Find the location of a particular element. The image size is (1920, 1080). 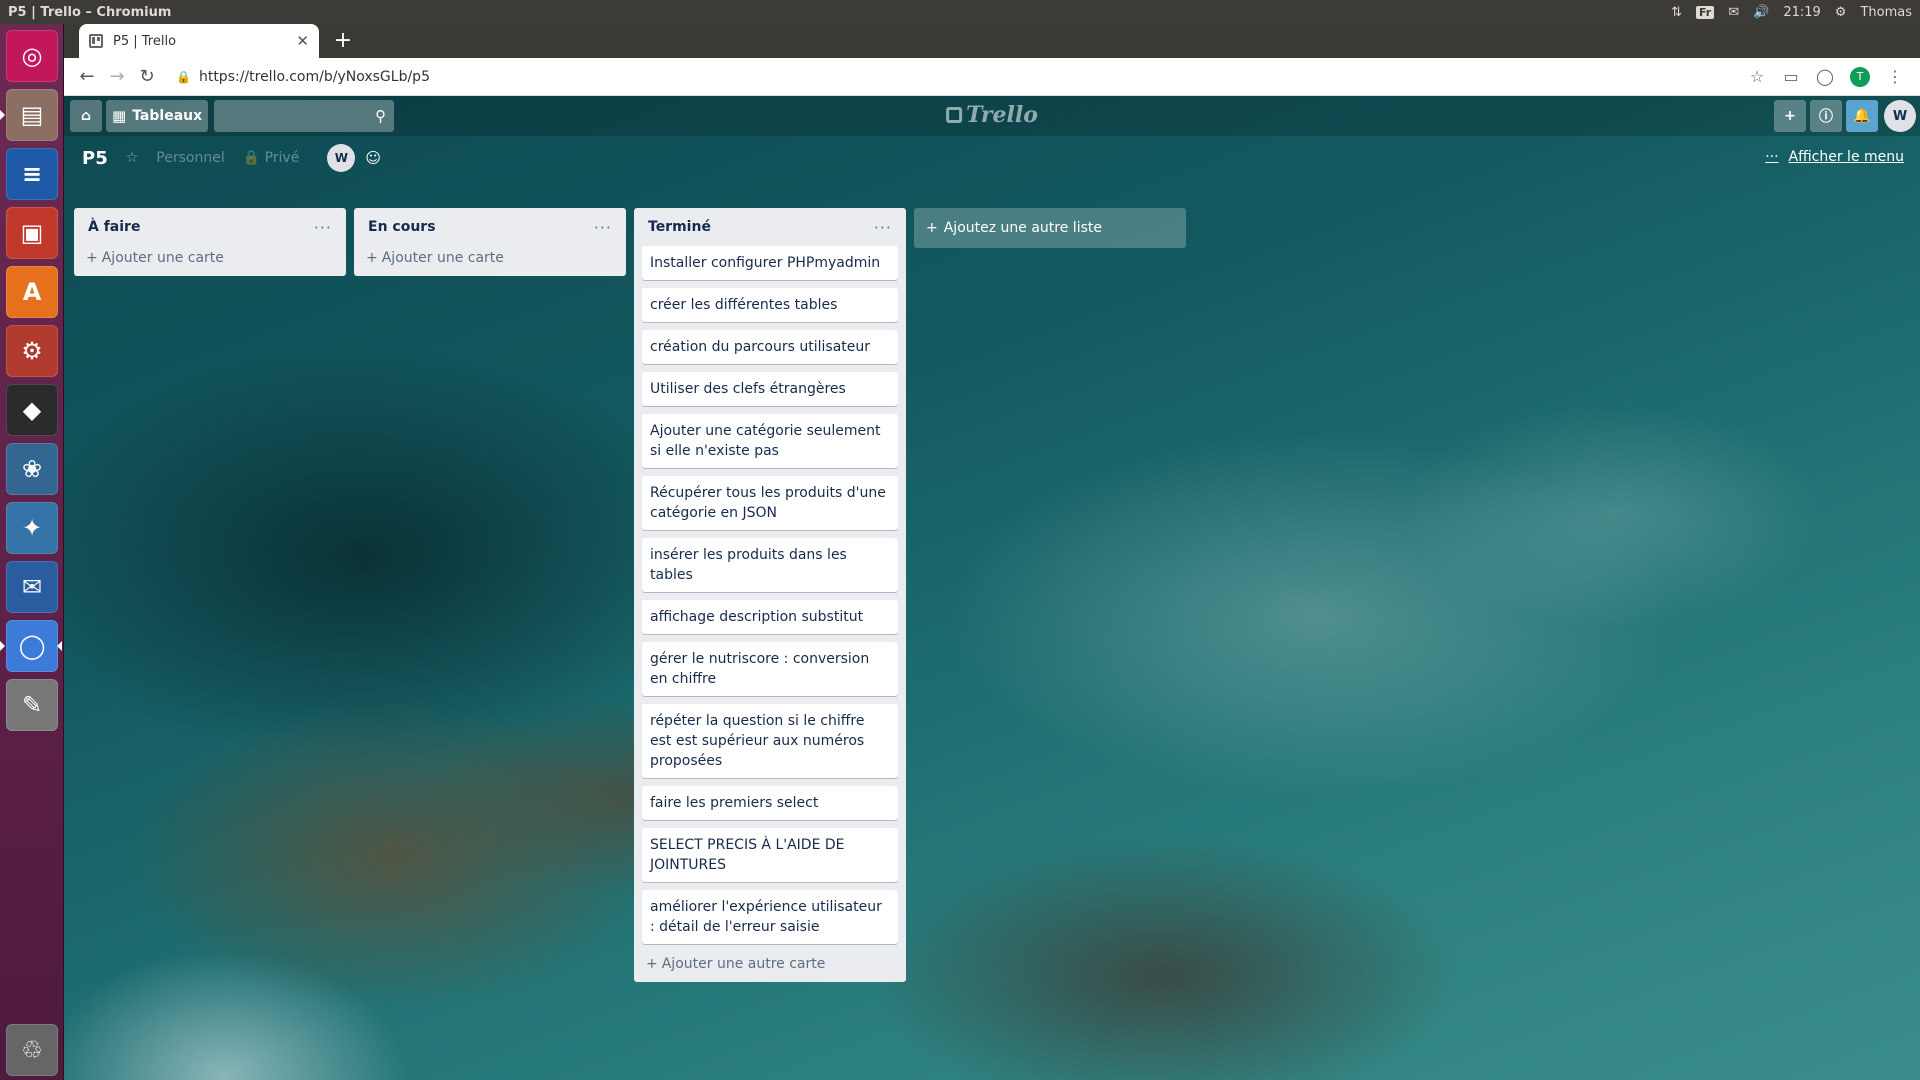

profile-avatar: T is located at coordinates (1860, 76).